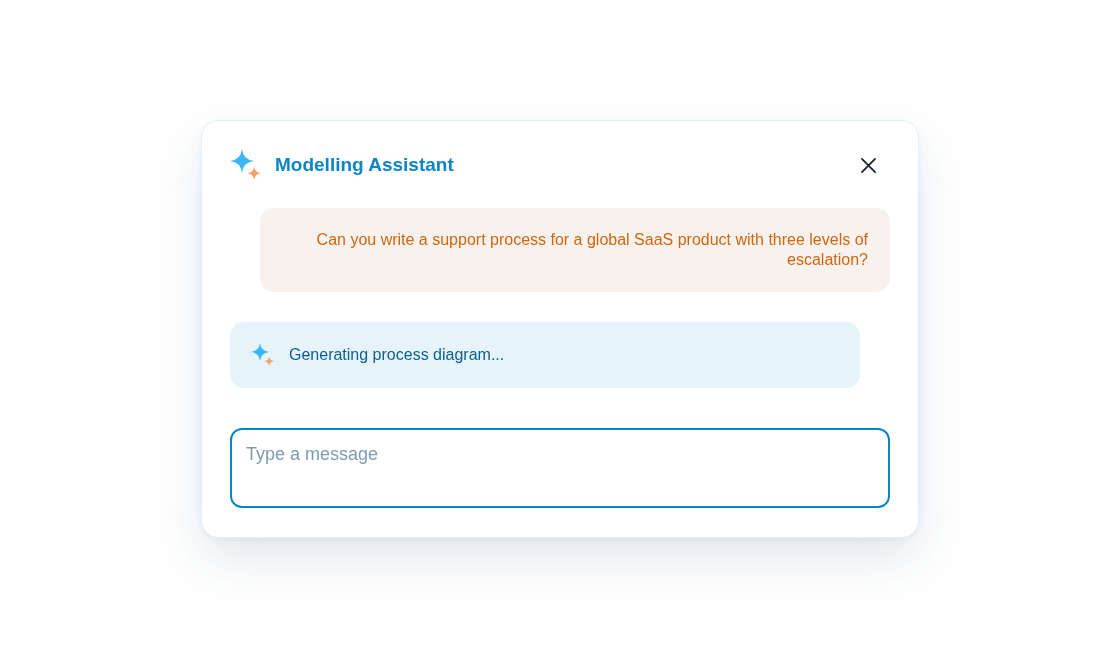 This screenshot has height=658, width=1120. Describe the element at coordinates (575, 250) in the screenshot. I see `user-message: Can you write a support process for a global SaaS product with three levels of escalation?` at that location.